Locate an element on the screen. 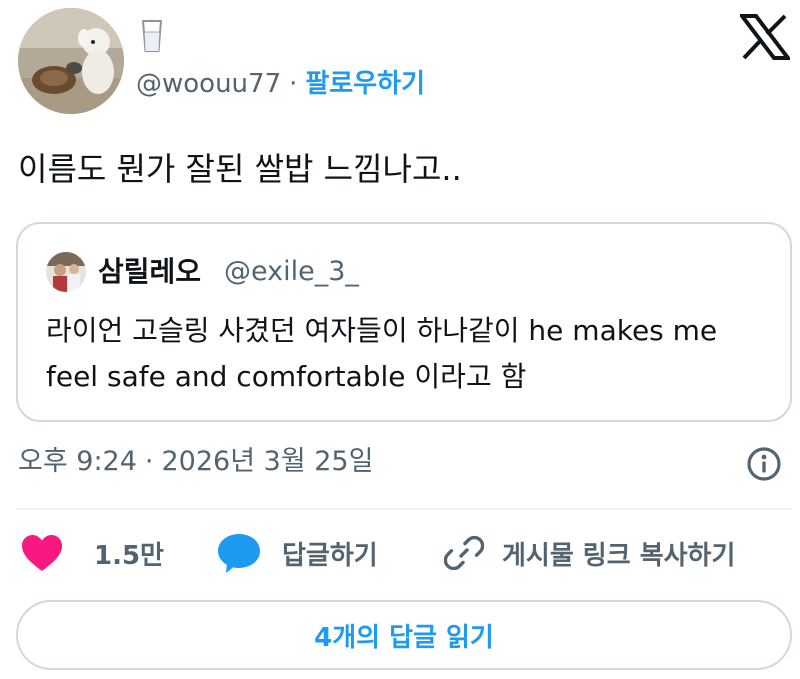 The width and height of the screenshot is (800, 679). read-replies-label: 4개의 답글 읽기 is located at coordinates (404, 637).